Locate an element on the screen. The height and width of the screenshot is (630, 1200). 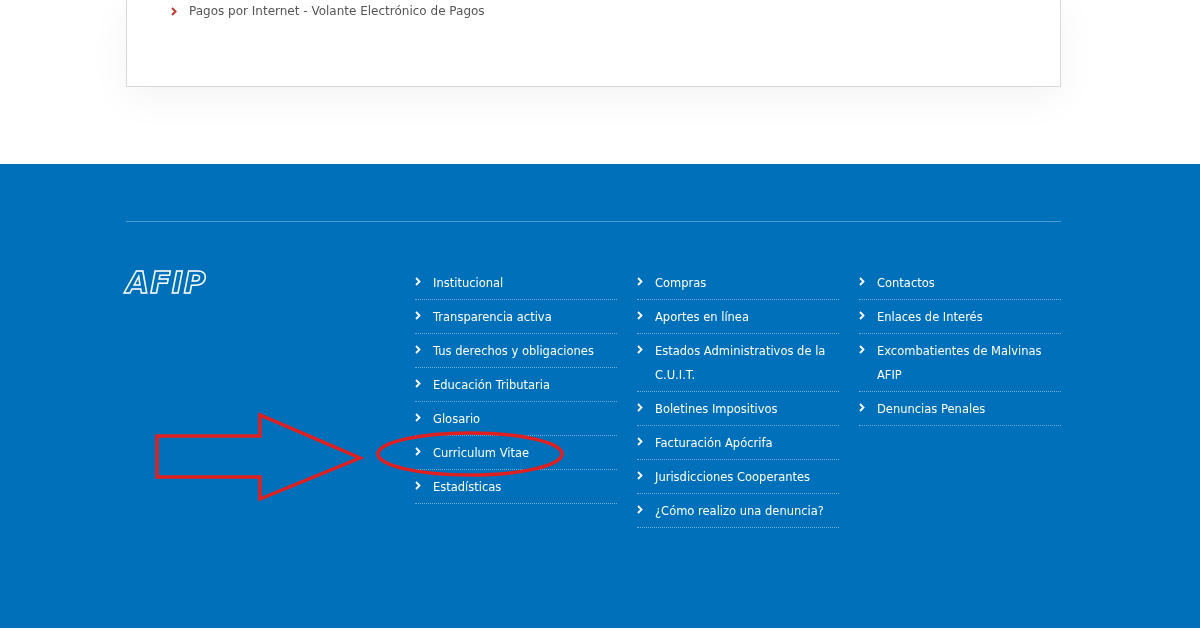
footer-link: Curriculum Vitae is located at coordinates (516, 453).